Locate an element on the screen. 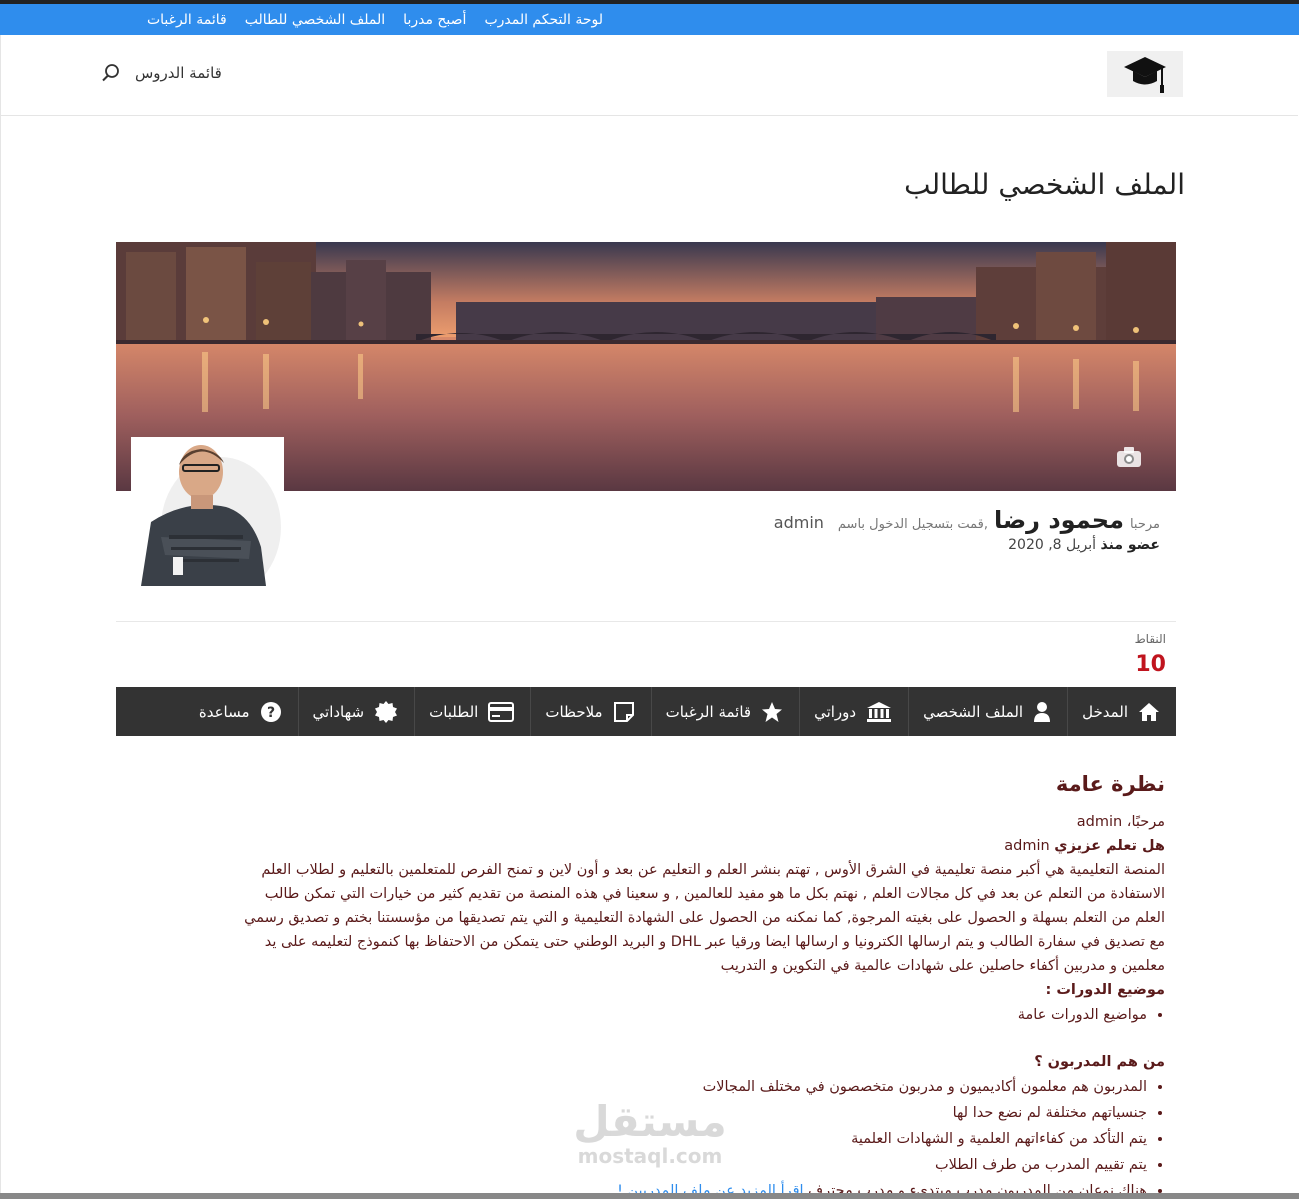  tab-help-label: مساعدة is located at coordinates (224, 711).